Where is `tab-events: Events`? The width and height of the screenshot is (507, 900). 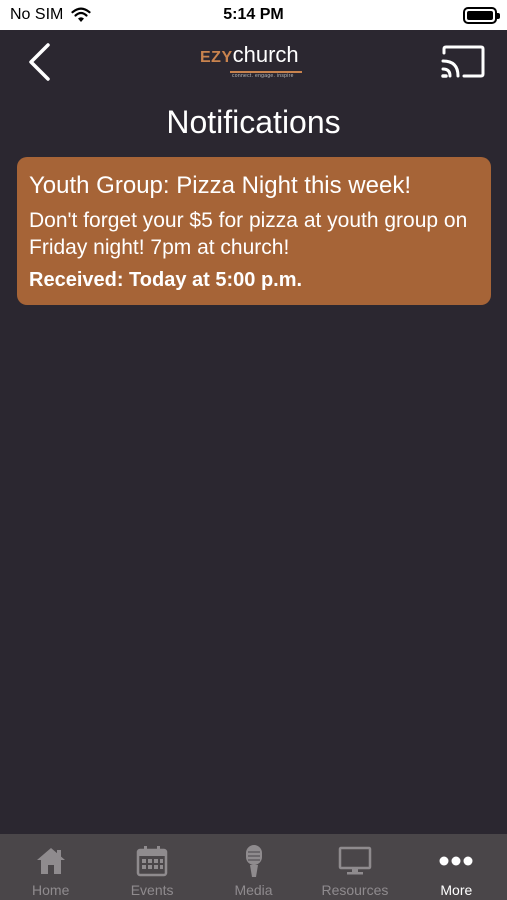
tab-events: Events is located at coordinates (151, 867).